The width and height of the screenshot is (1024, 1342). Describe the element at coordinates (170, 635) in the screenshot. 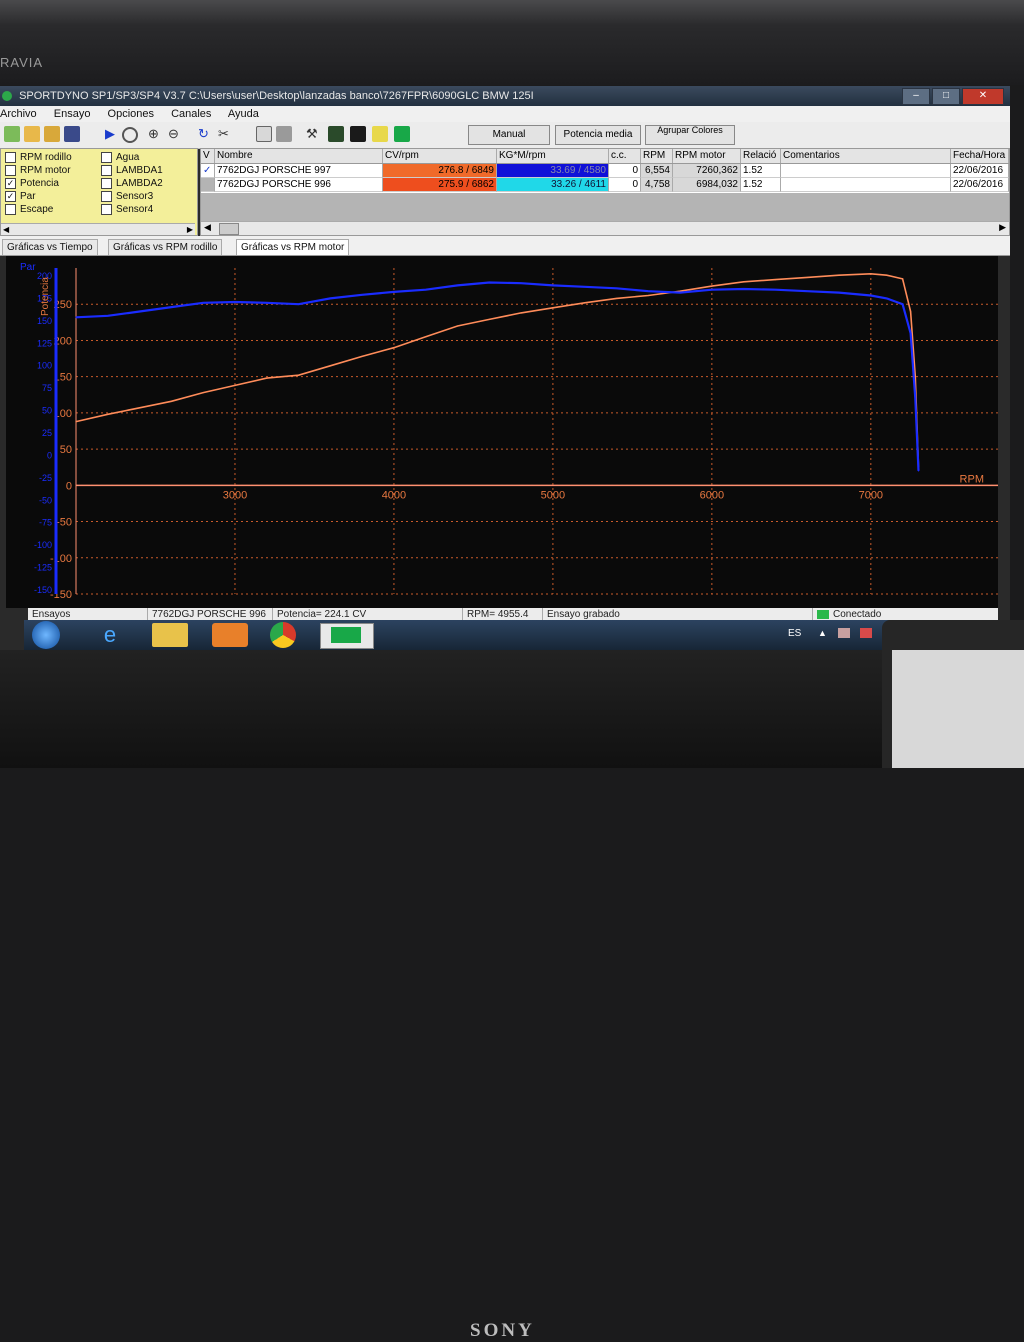

I see `file-explorer-icon` at that location.